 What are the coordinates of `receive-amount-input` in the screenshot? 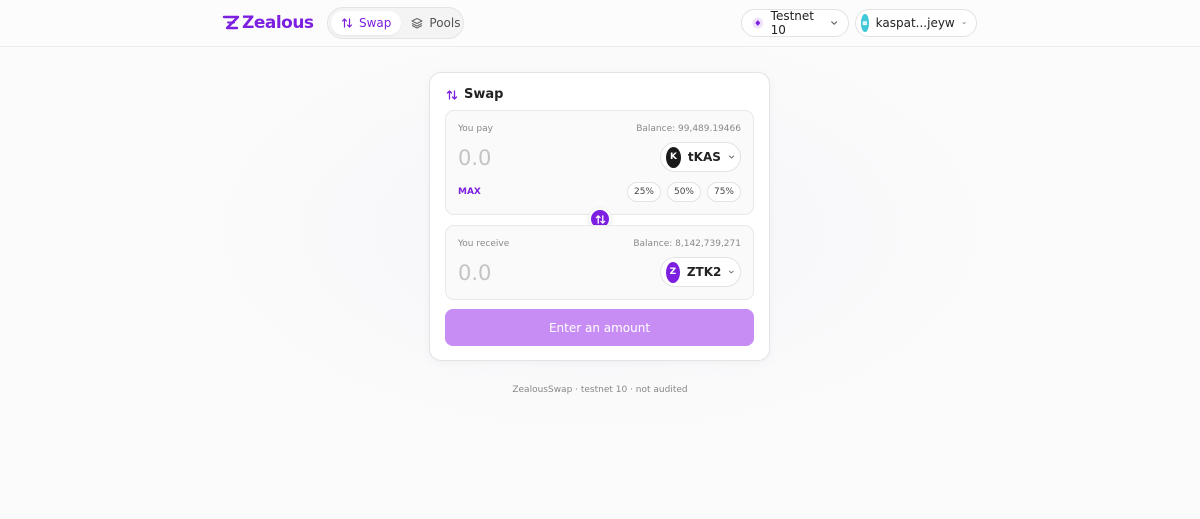 It's located at (533, 273).